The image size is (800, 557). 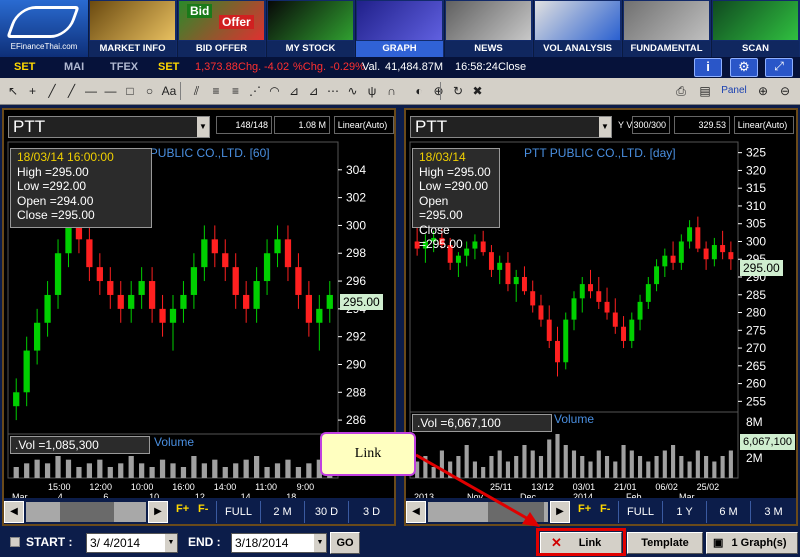 What do you see at coordinates (684, 512) in the screenshot?
I see `range-1y-button: 1 Y` at bounding box center [684, 512].